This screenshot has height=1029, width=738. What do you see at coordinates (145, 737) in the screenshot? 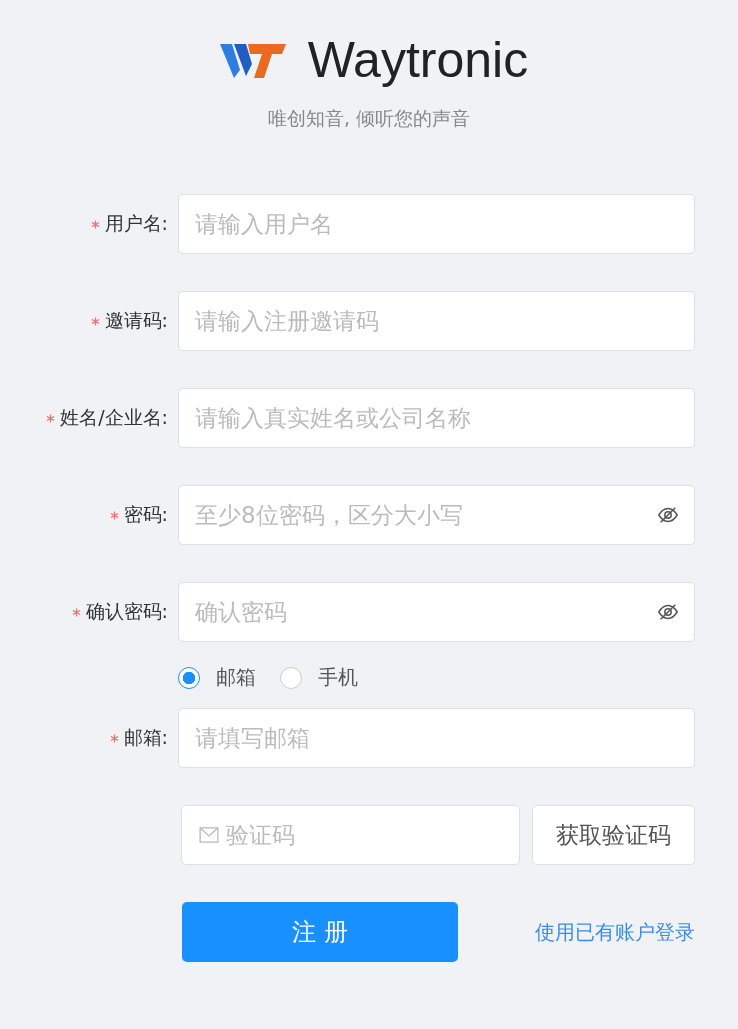
I see `field-label: 邮箱:` at bounding box center [145, 737].